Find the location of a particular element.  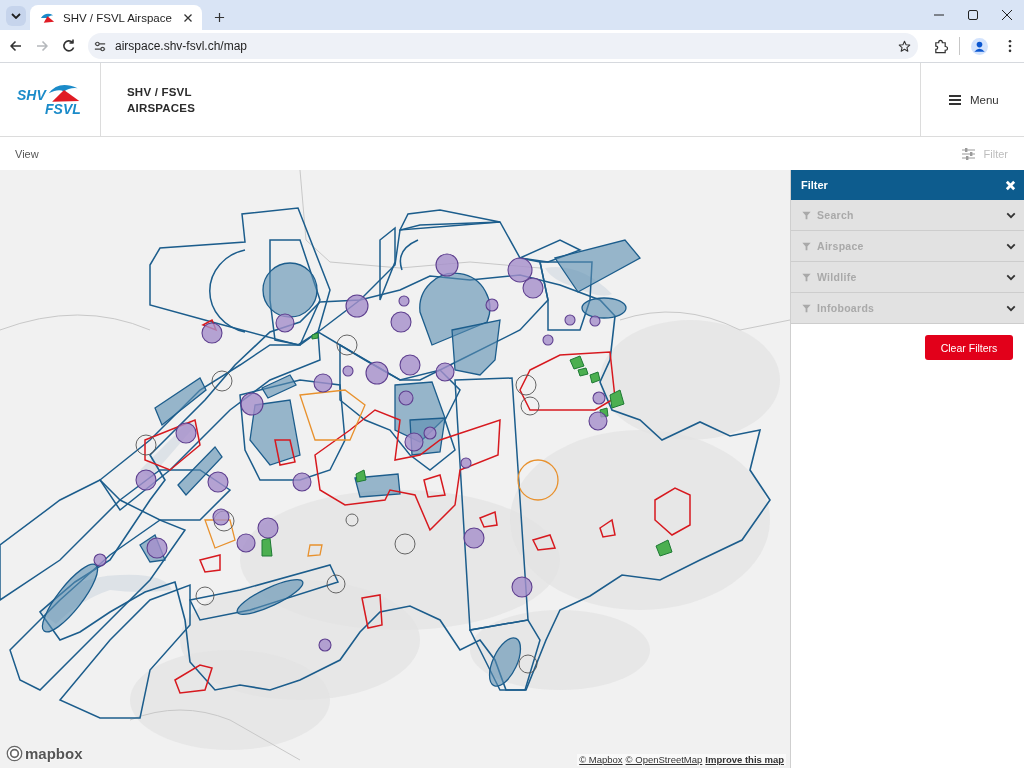

attribution-link: © OpenStreetMap is located at coordinates (664, 760).